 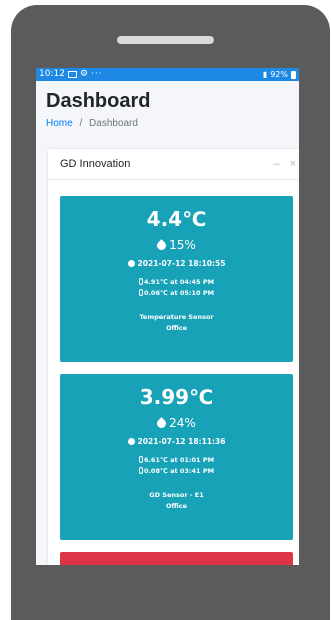 I want to click on min-reading: 0.08℃ at 03:41 PM, so click(x=179, y=471).